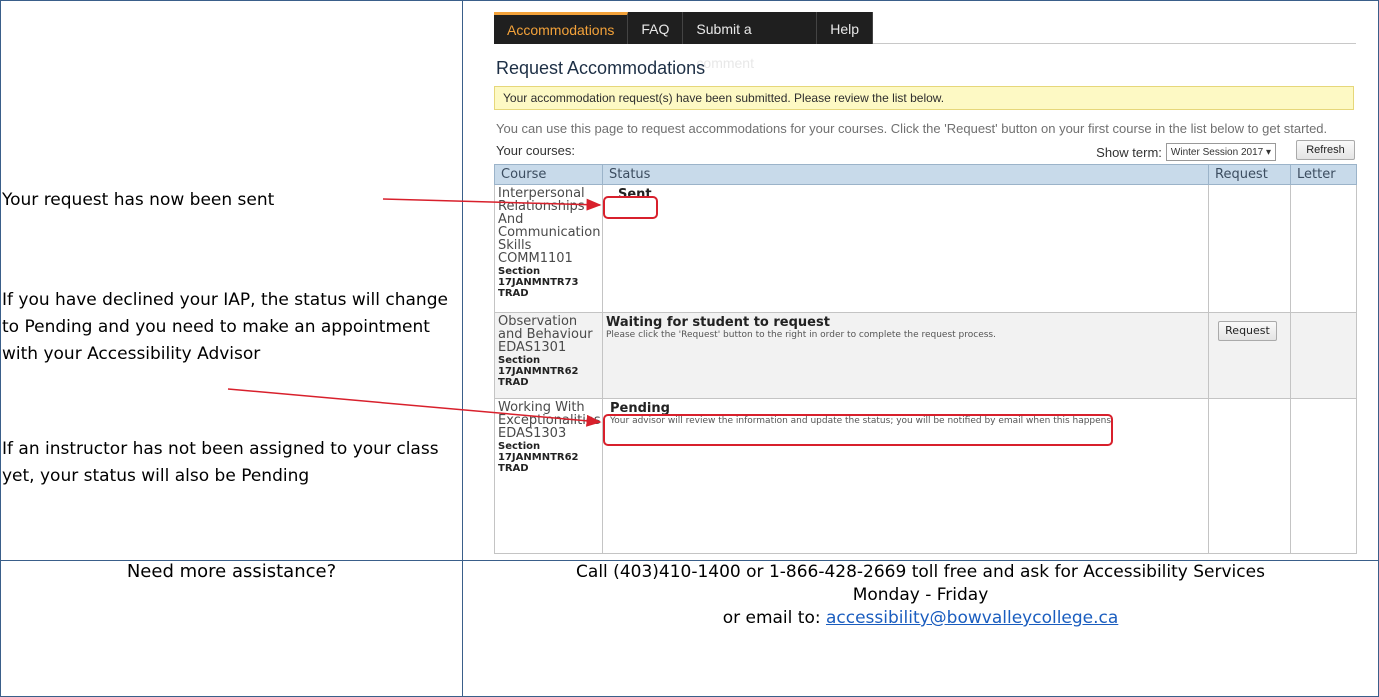 Image resolution: width=1379 pixels, height=697 pixels. Describe the element at coordinates (545, 334) in the screenshot. I see `course-name: Observation and Behaviour EDAS1301` at that location.